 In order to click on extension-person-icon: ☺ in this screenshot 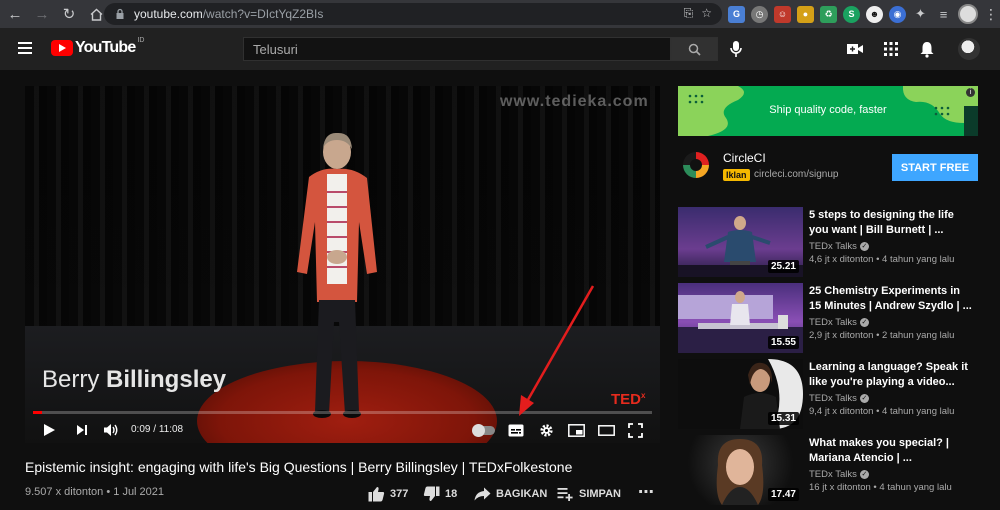, I will do `click(782, 14)`.